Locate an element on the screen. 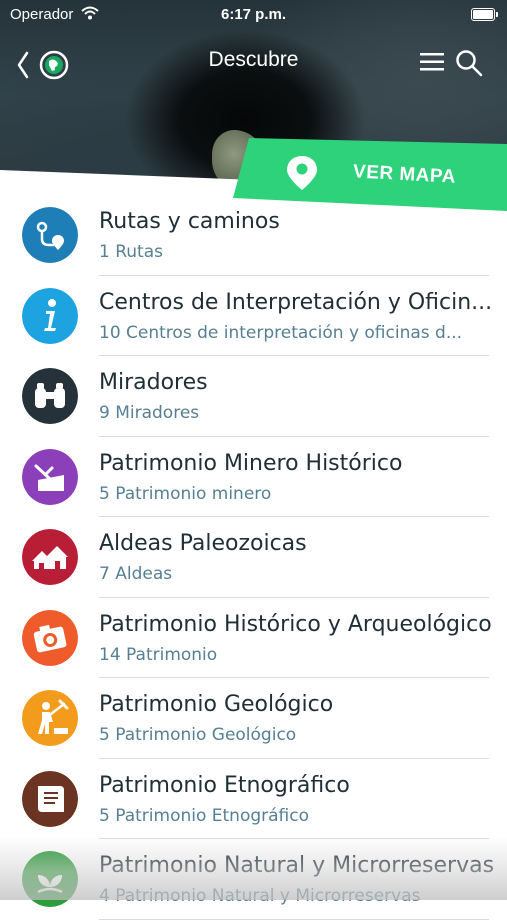 The height and width of the screenshot is (920, 507). category-title: Patrimonio Geológico is located at coordinates (216, 704).